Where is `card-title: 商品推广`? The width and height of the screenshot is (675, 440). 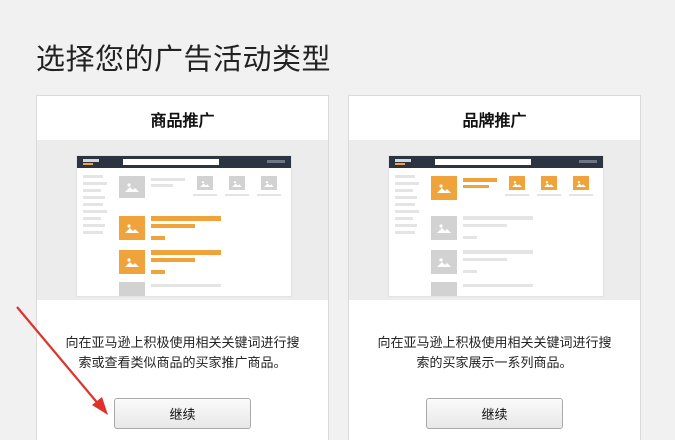 card-title: 商品推广 is located at coordinates (182, 120).